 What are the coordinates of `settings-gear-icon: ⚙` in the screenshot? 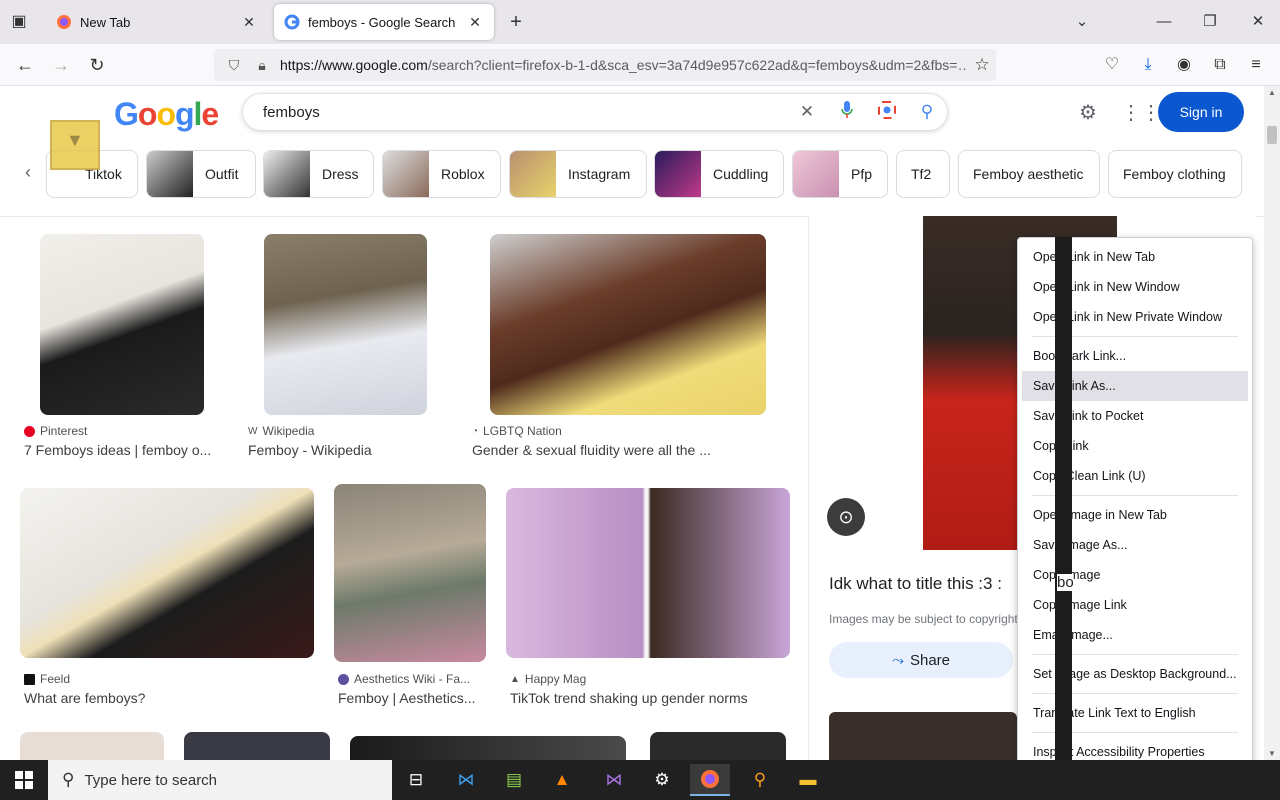 It's located at (1088, 113).